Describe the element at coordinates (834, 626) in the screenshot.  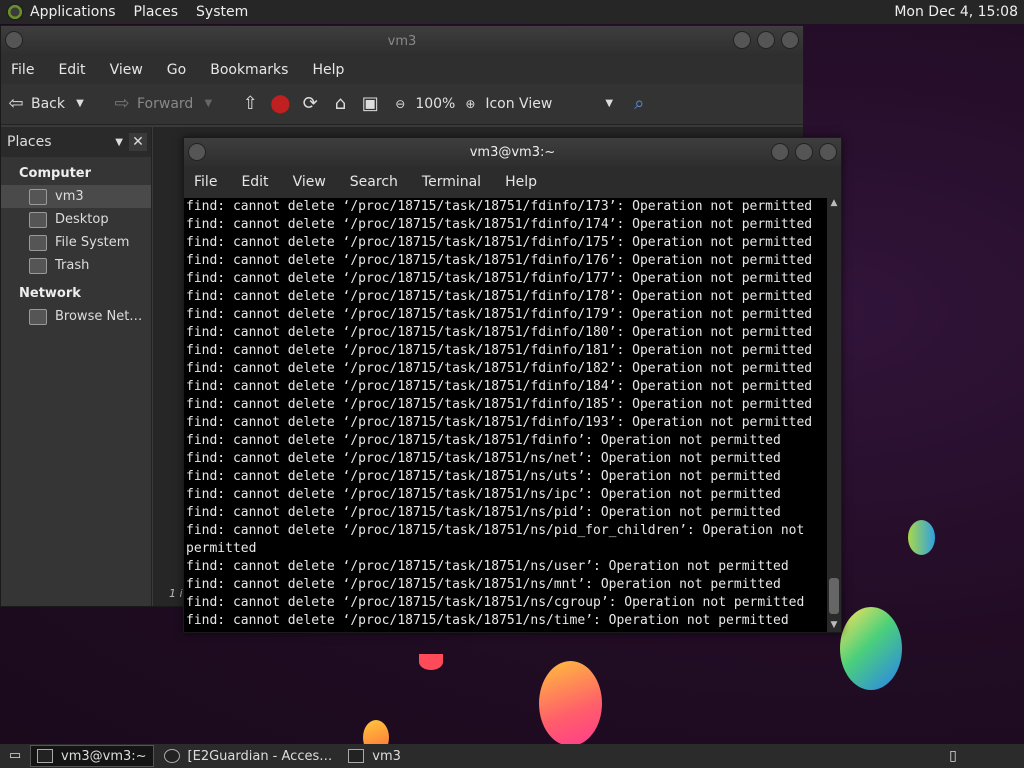
I see `scroll-down-arrow-icon: ▼` at that location.